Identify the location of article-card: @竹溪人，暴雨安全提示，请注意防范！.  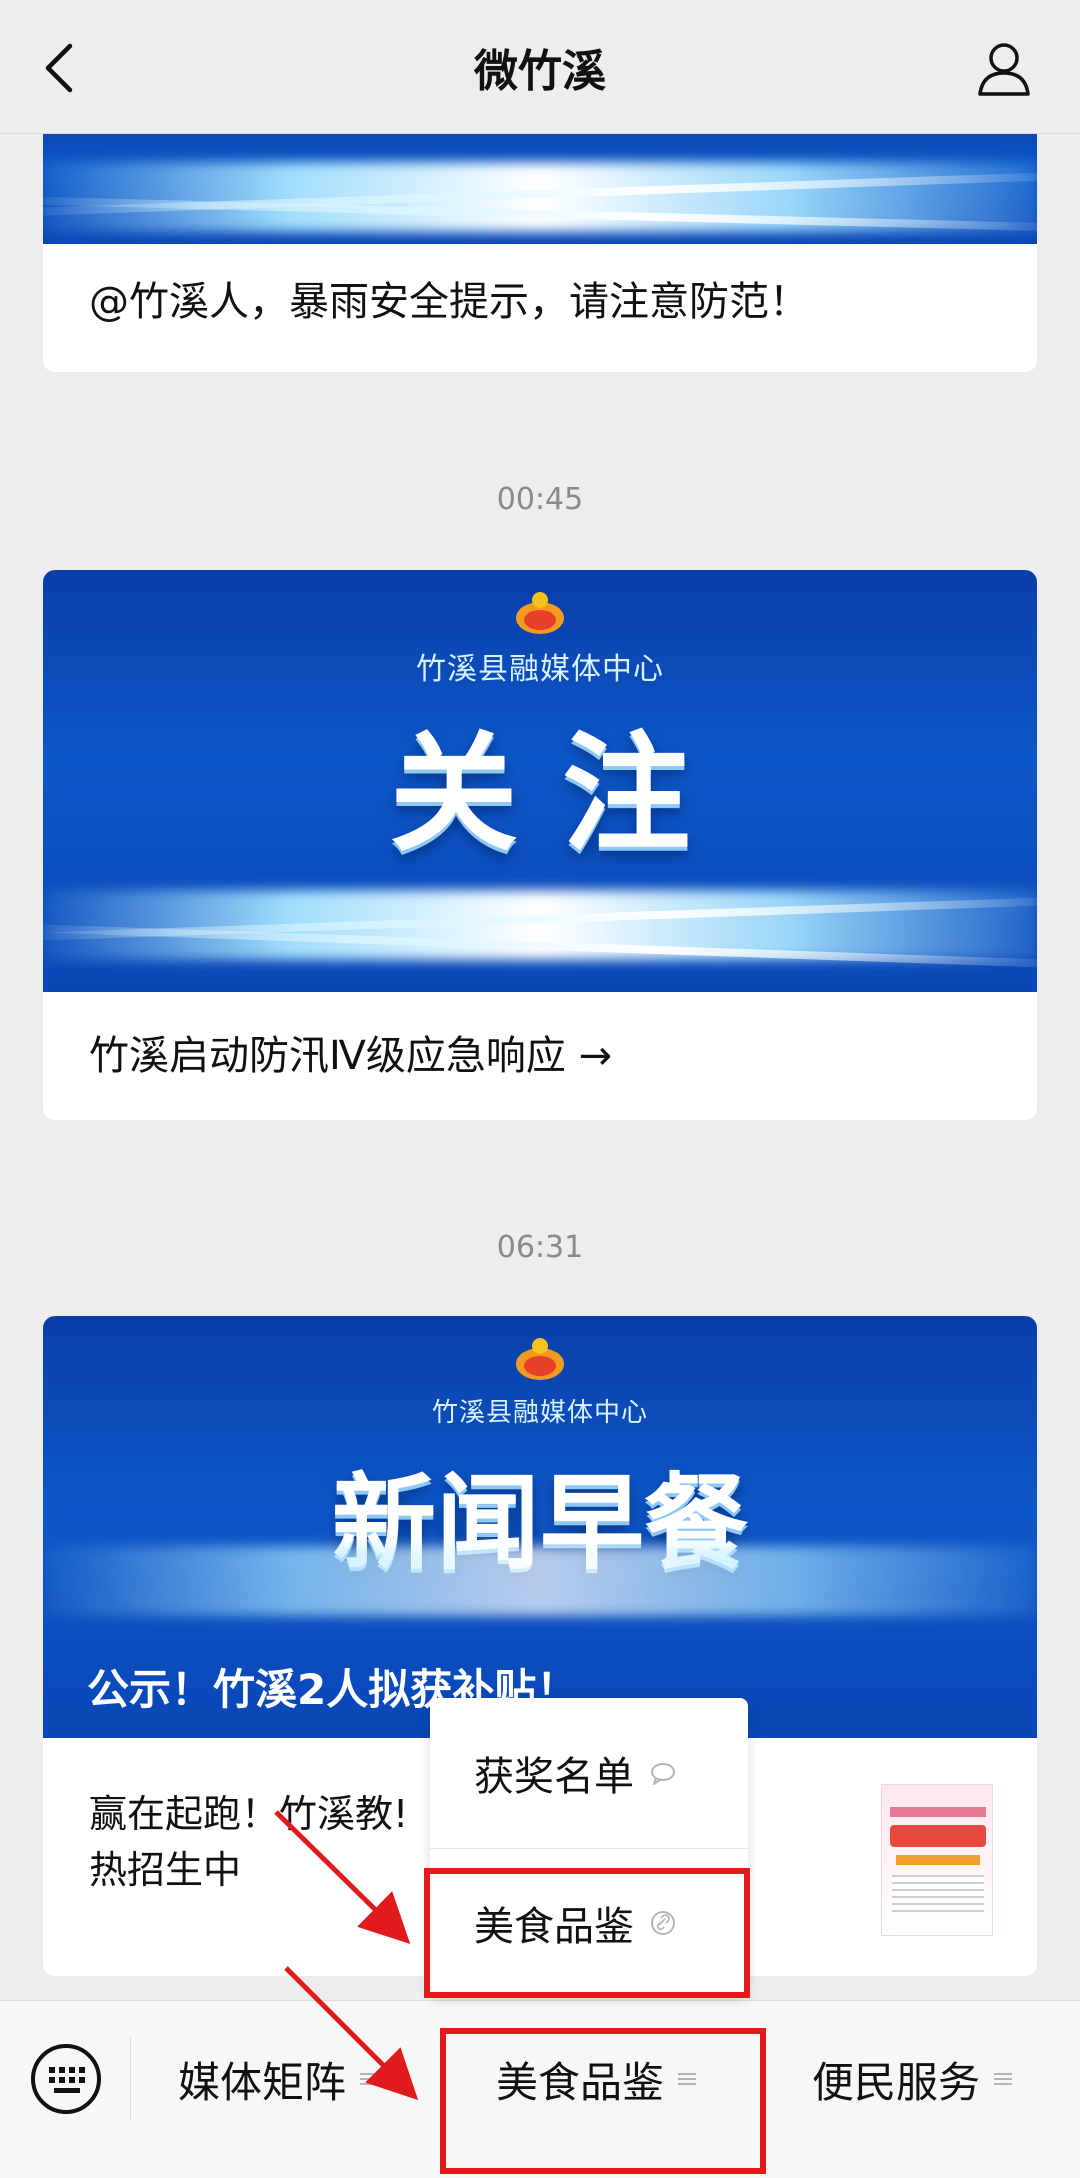
(540, 241).